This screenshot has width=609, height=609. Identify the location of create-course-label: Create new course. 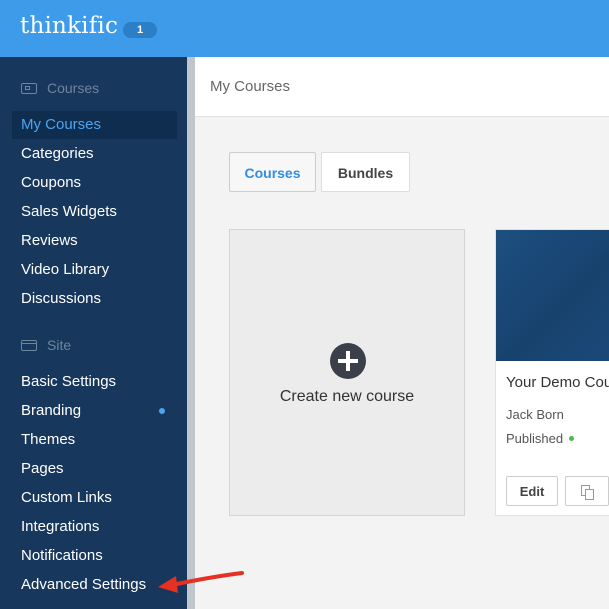
(347, 396).